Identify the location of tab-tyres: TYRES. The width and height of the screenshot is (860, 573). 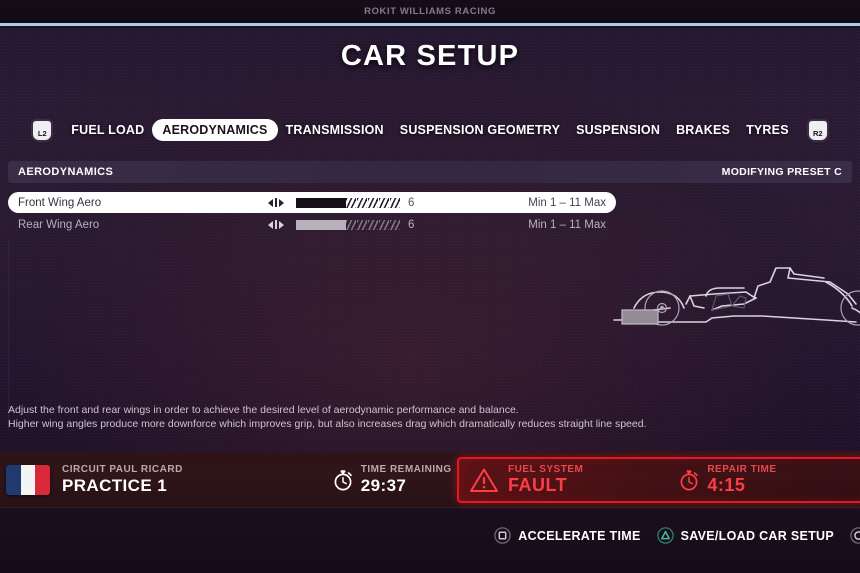
(767, 130).